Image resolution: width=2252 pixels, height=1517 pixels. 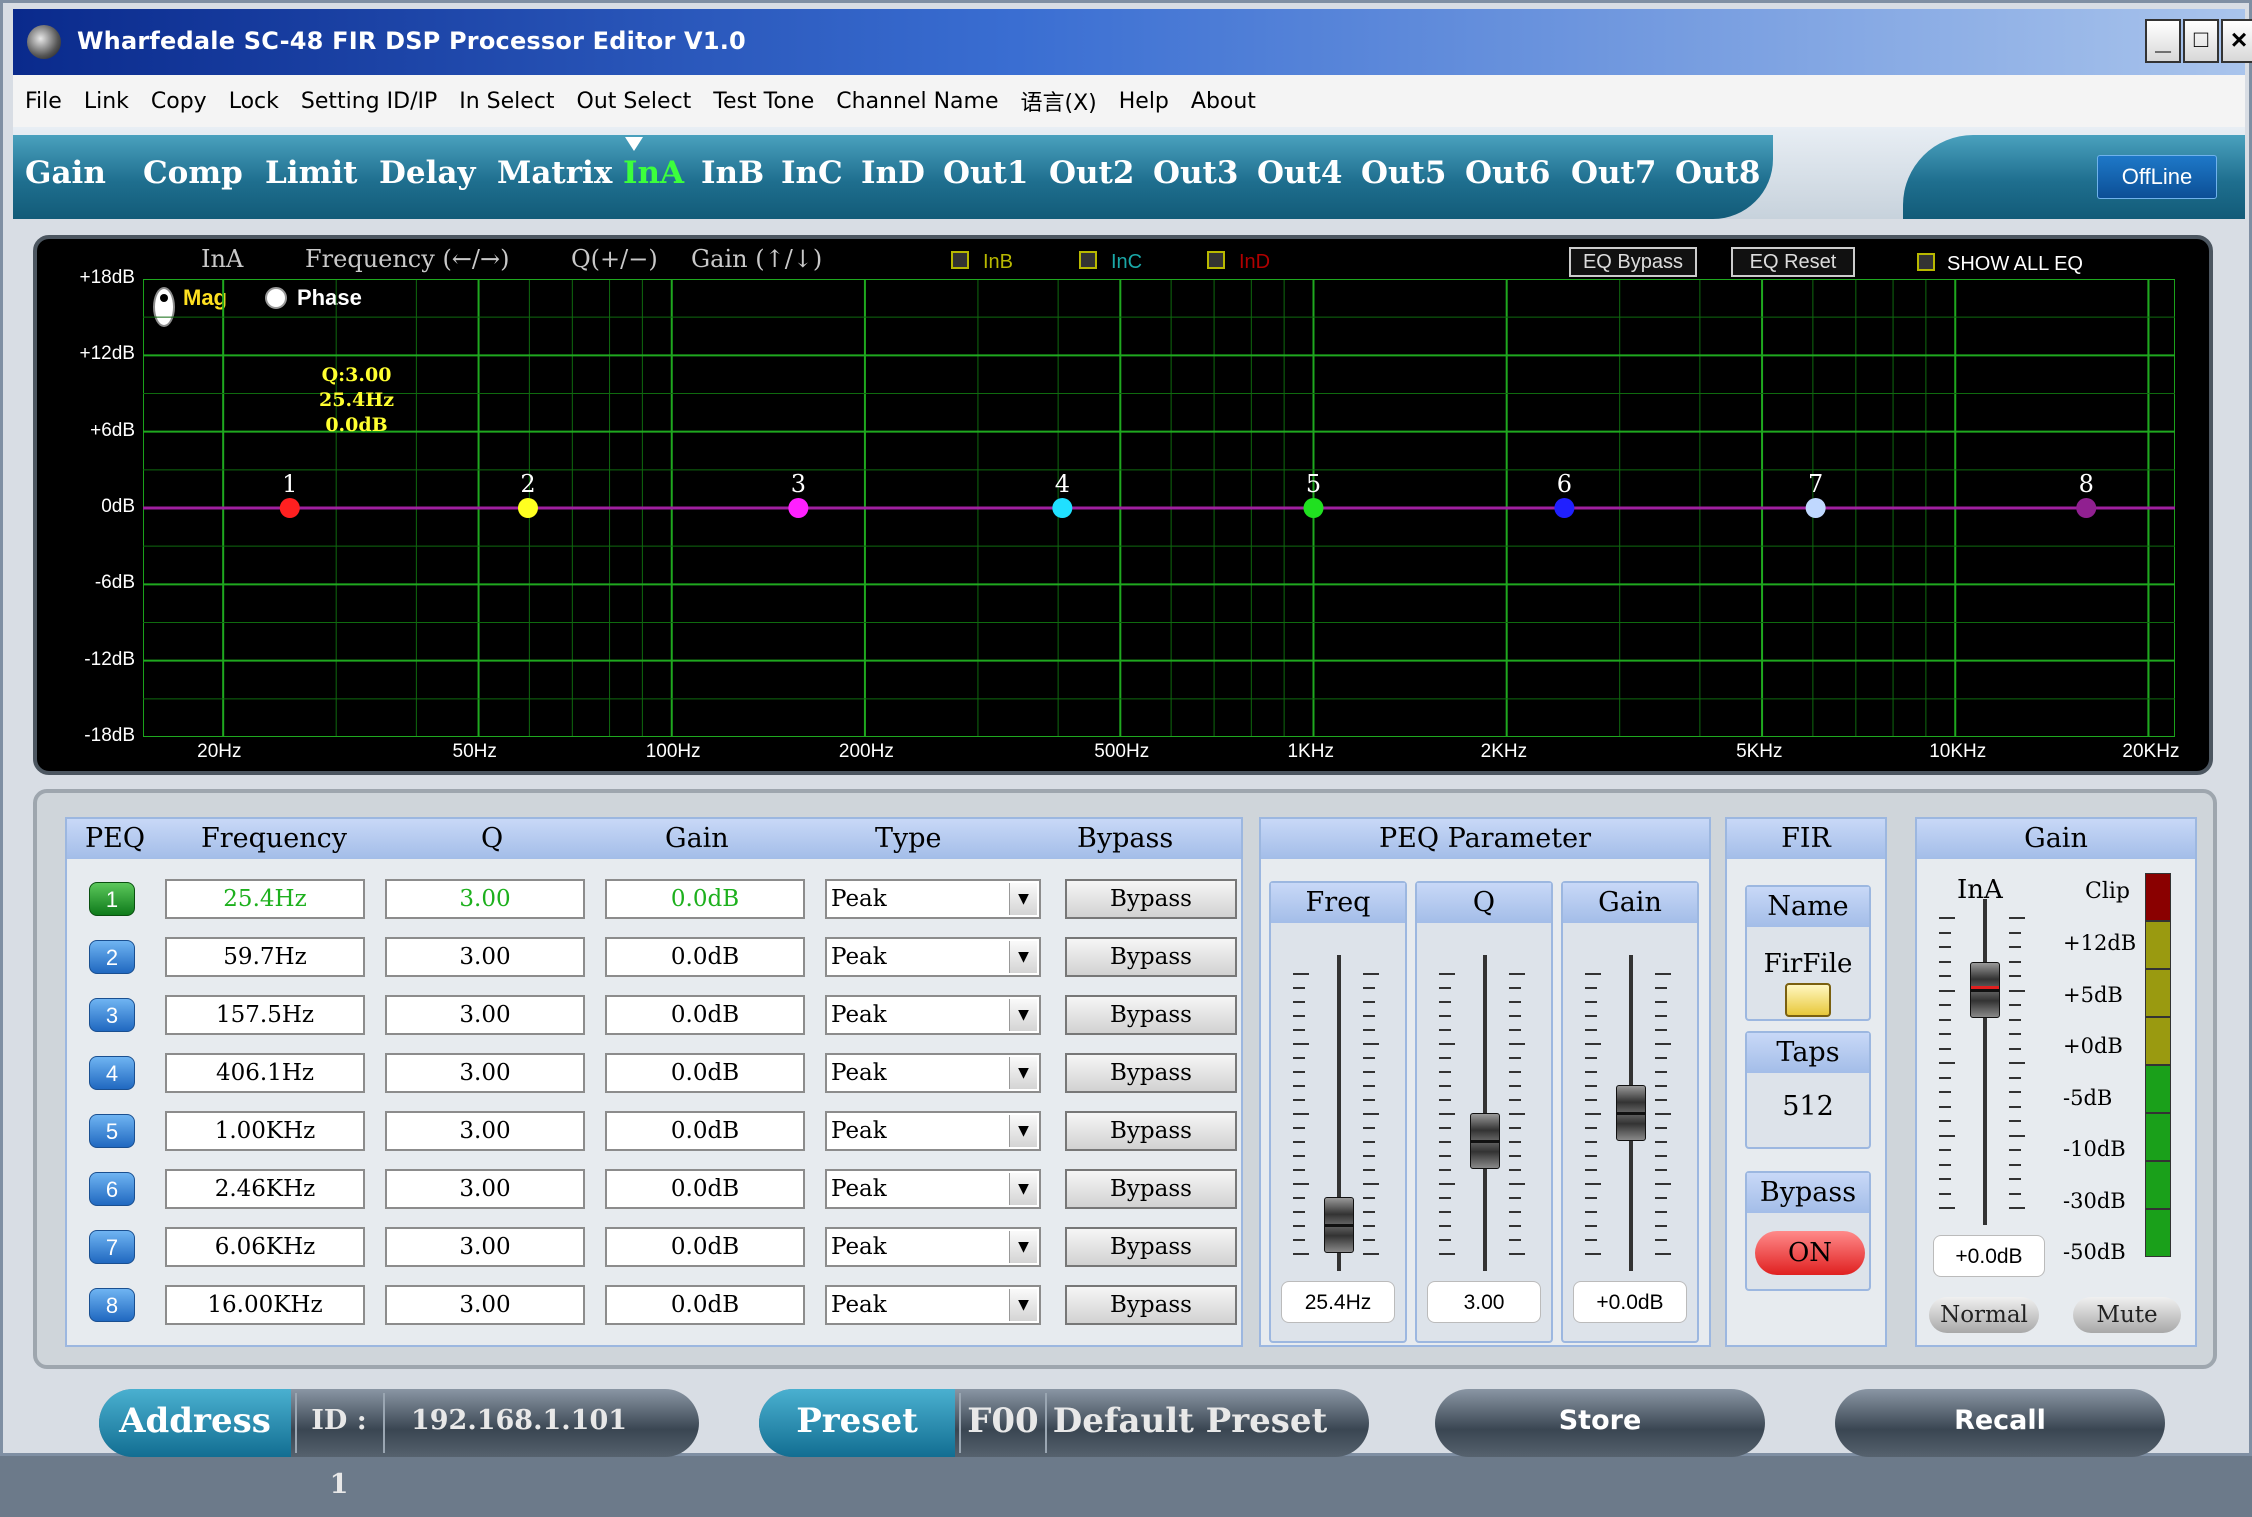 I want to click on menu-item: Help, so click(x=1144, y=101).